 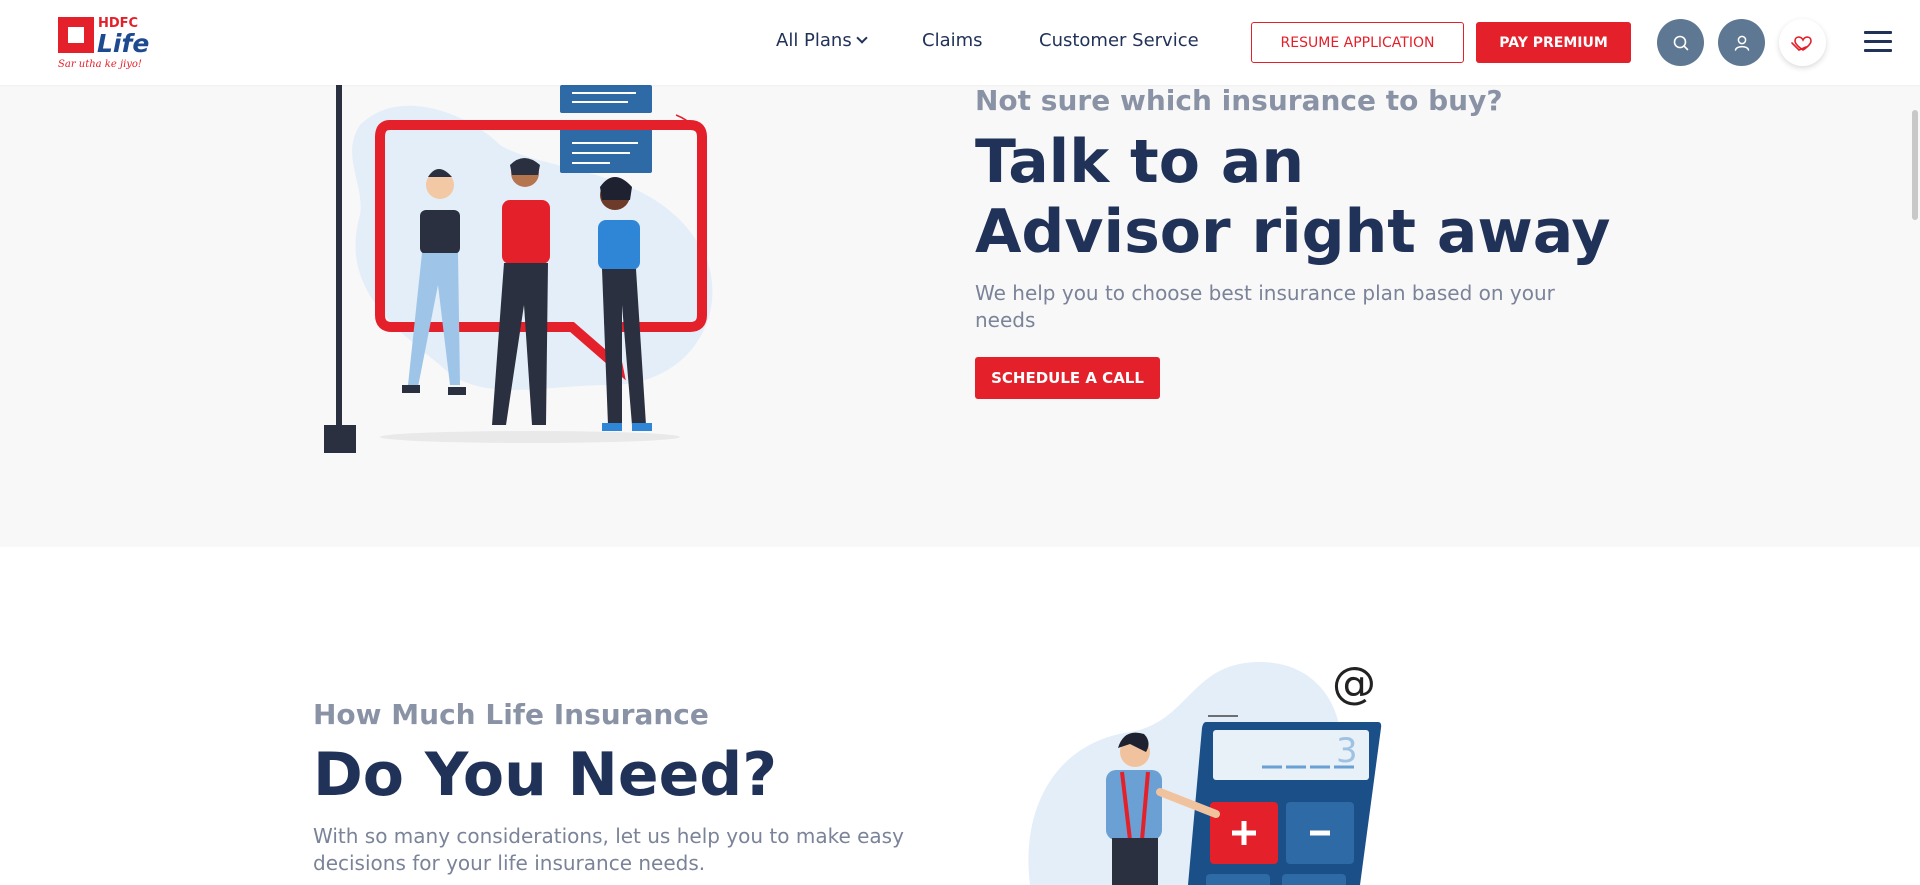 I want to click on page-scrollbar, so click(x=1915, y=165).